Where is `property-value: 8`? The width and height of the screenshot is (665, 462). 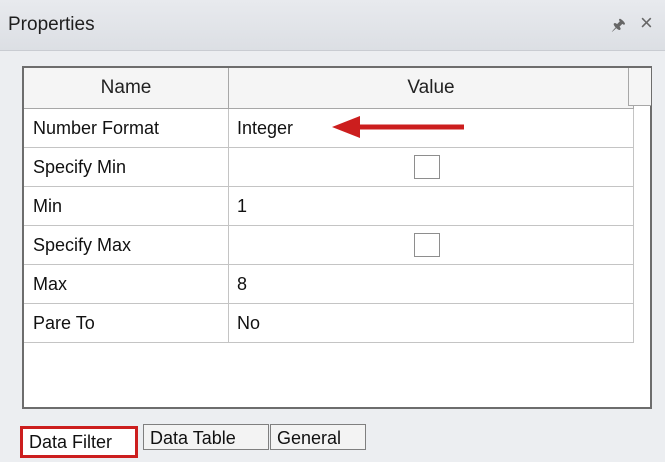
property-value: 8 is located at coordinates (431, 284).